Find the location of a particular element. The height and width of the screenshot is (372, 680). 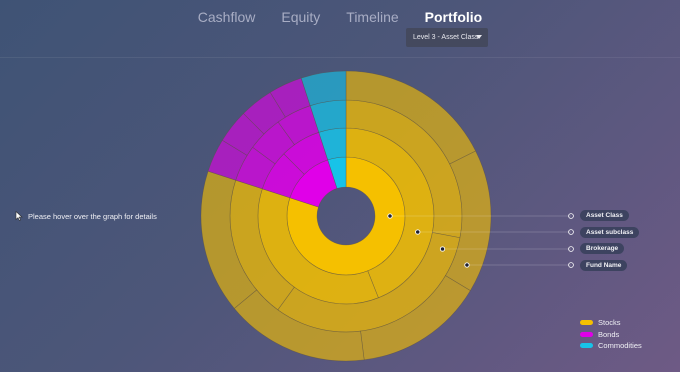

level-label-fund-name: Fund Name is located at coordinates (604, 265).